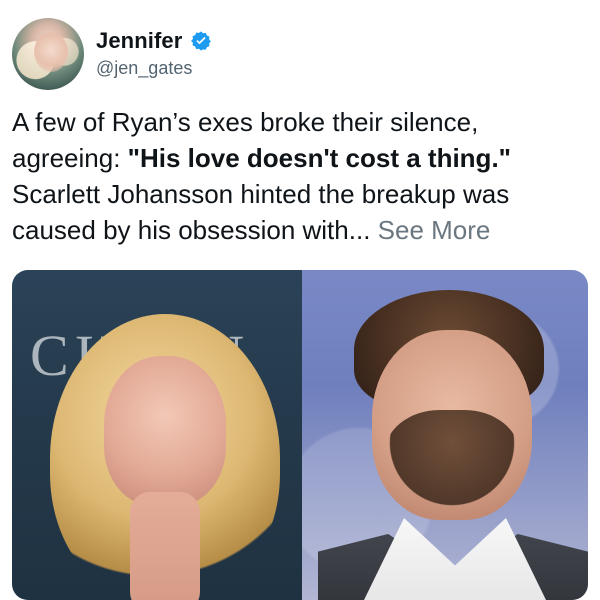  I want to click on author-avatar, so click(48, 54).